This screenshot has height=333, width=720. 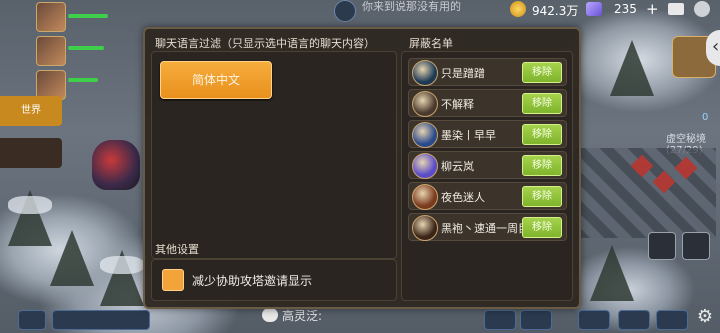 I want to click on blocked-user-row: 墨染丨早早 移除, so click(x=487, y=134).